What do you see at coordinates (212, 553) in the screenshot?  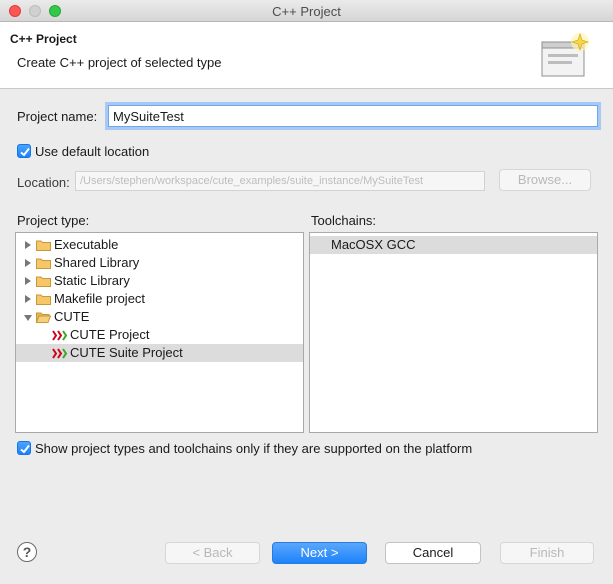 I see `back-button: < Back` at bounding box center [212, 553].